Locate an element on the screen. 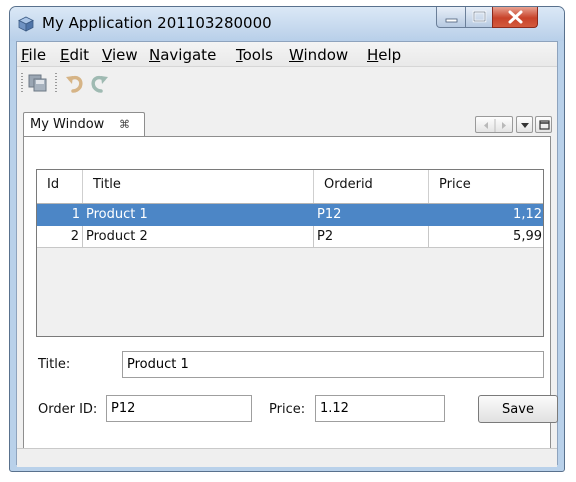  scroll-left-right-icon is located at coordinates (495, 125).